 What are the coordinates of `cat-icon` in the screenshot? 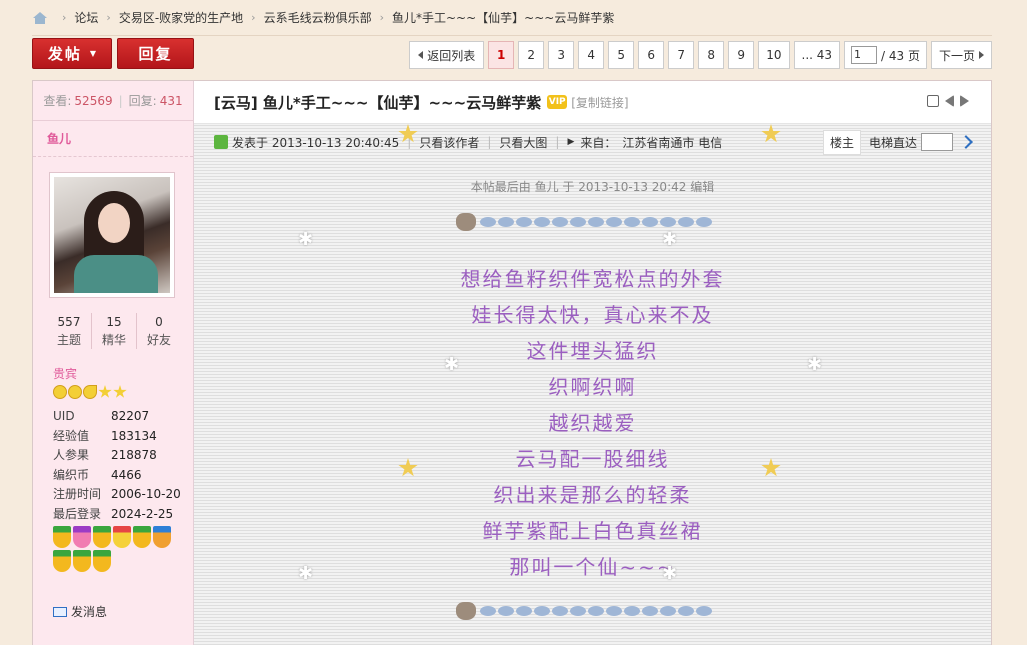 It's located at (466, 611).